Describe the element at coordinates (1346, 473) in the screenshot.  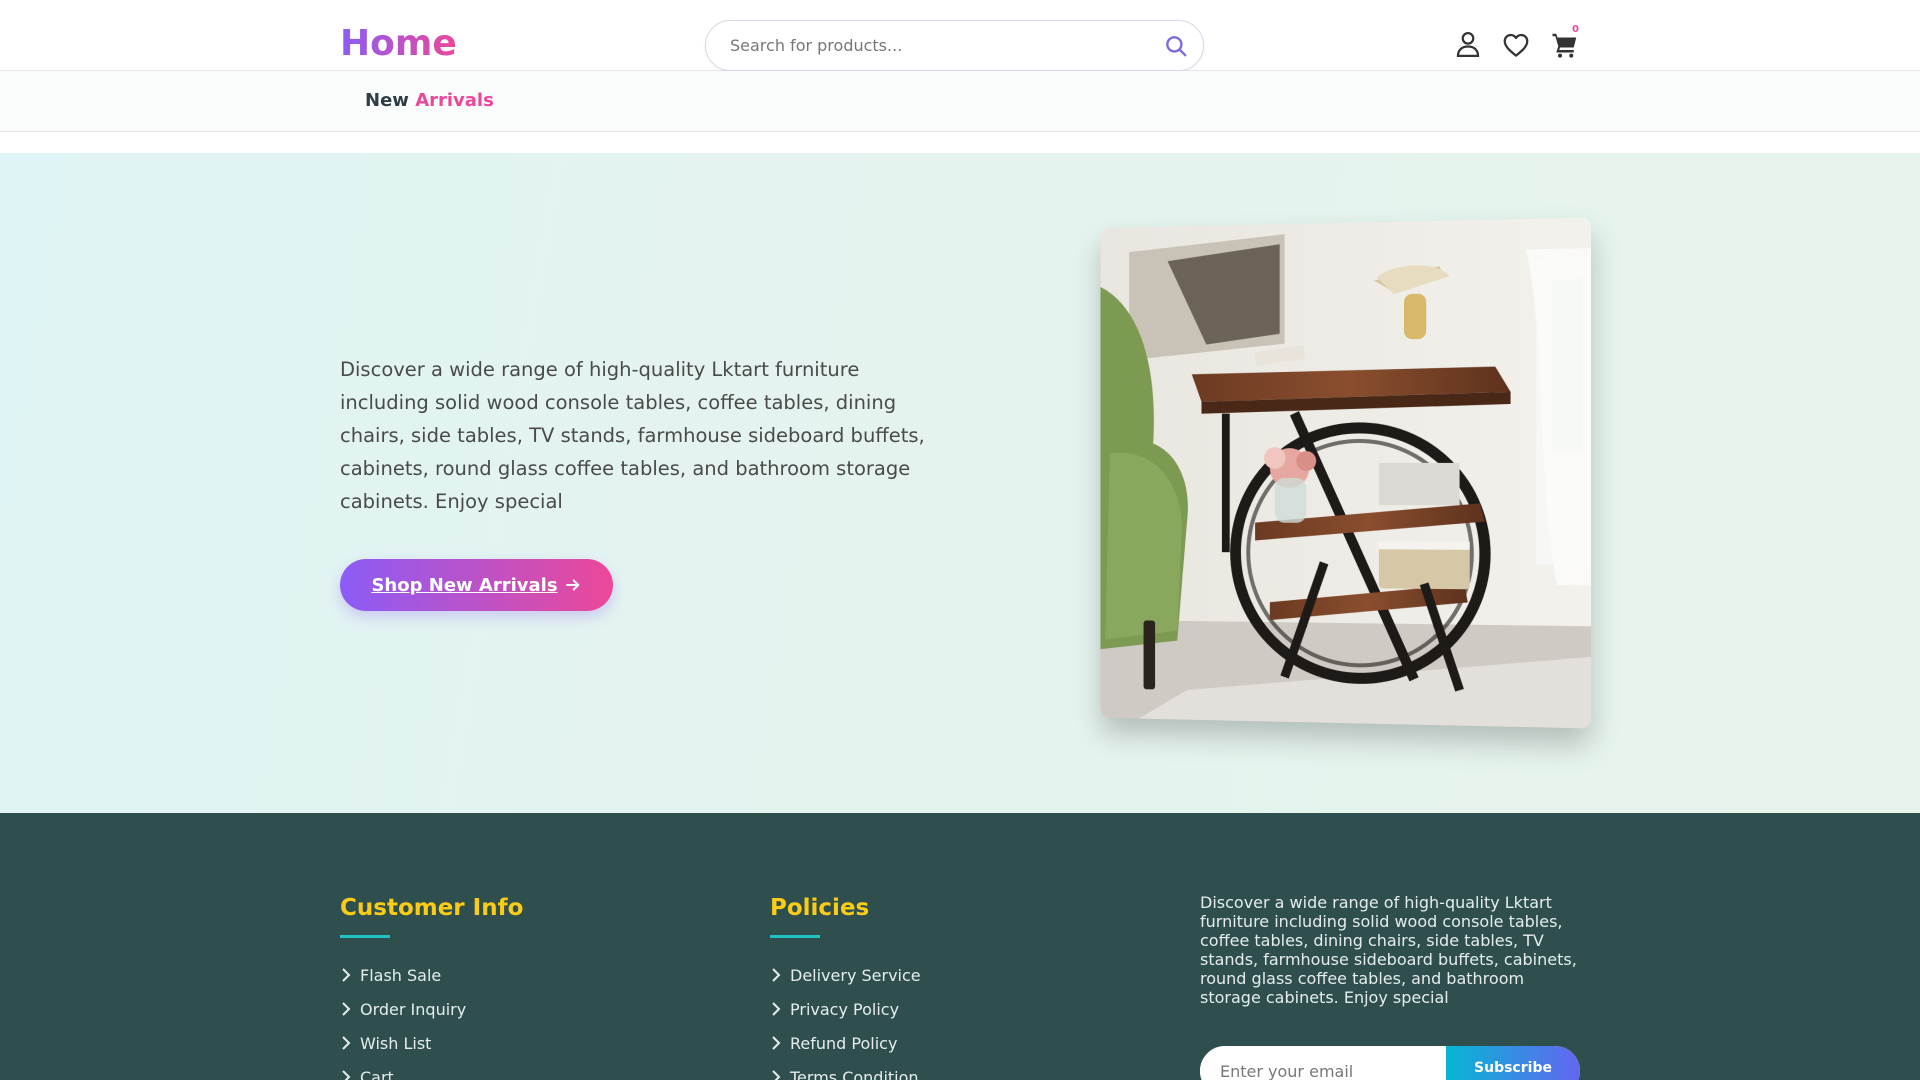
I see `hero-product-image` at that location.